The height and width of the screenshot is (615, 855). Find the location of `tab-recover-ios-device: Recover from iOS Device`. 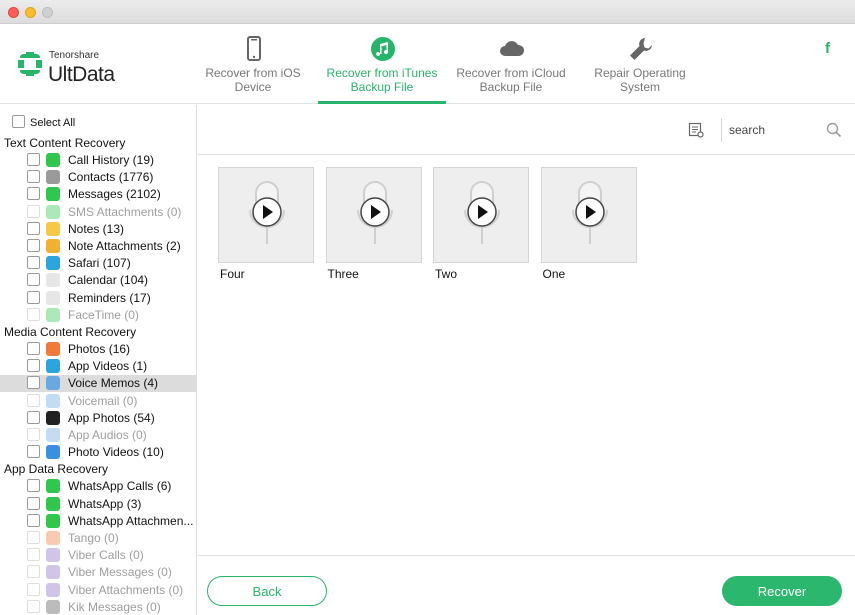

tab-recover-ios-device: Recover from iOS Device is located at coordinates (253, 64).